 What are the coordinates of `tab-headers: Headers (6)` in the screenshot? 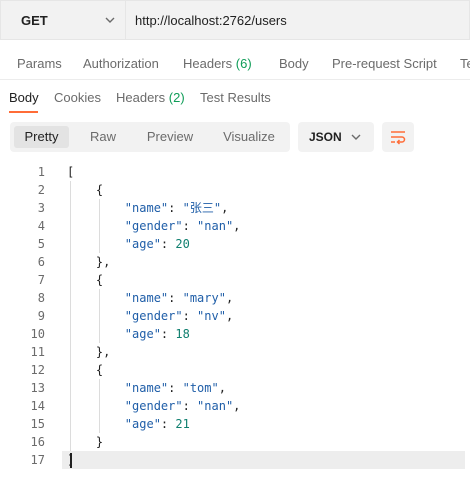 It's located at (217, 63).